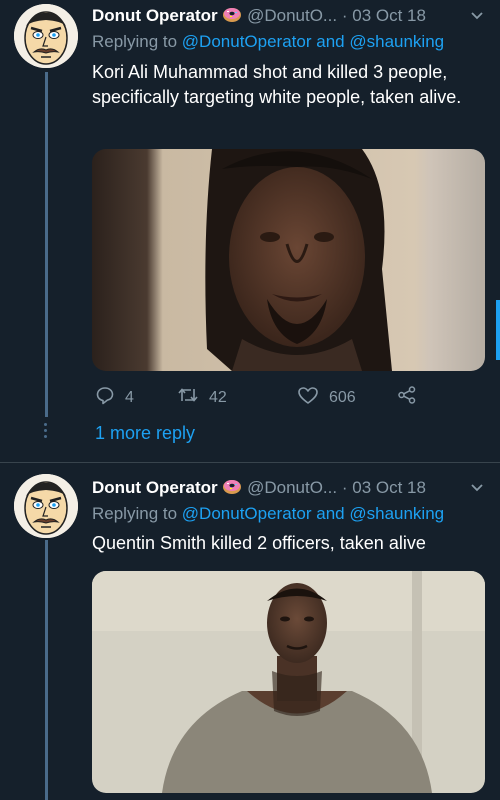  I want to click on share-button, so click(407, 397).